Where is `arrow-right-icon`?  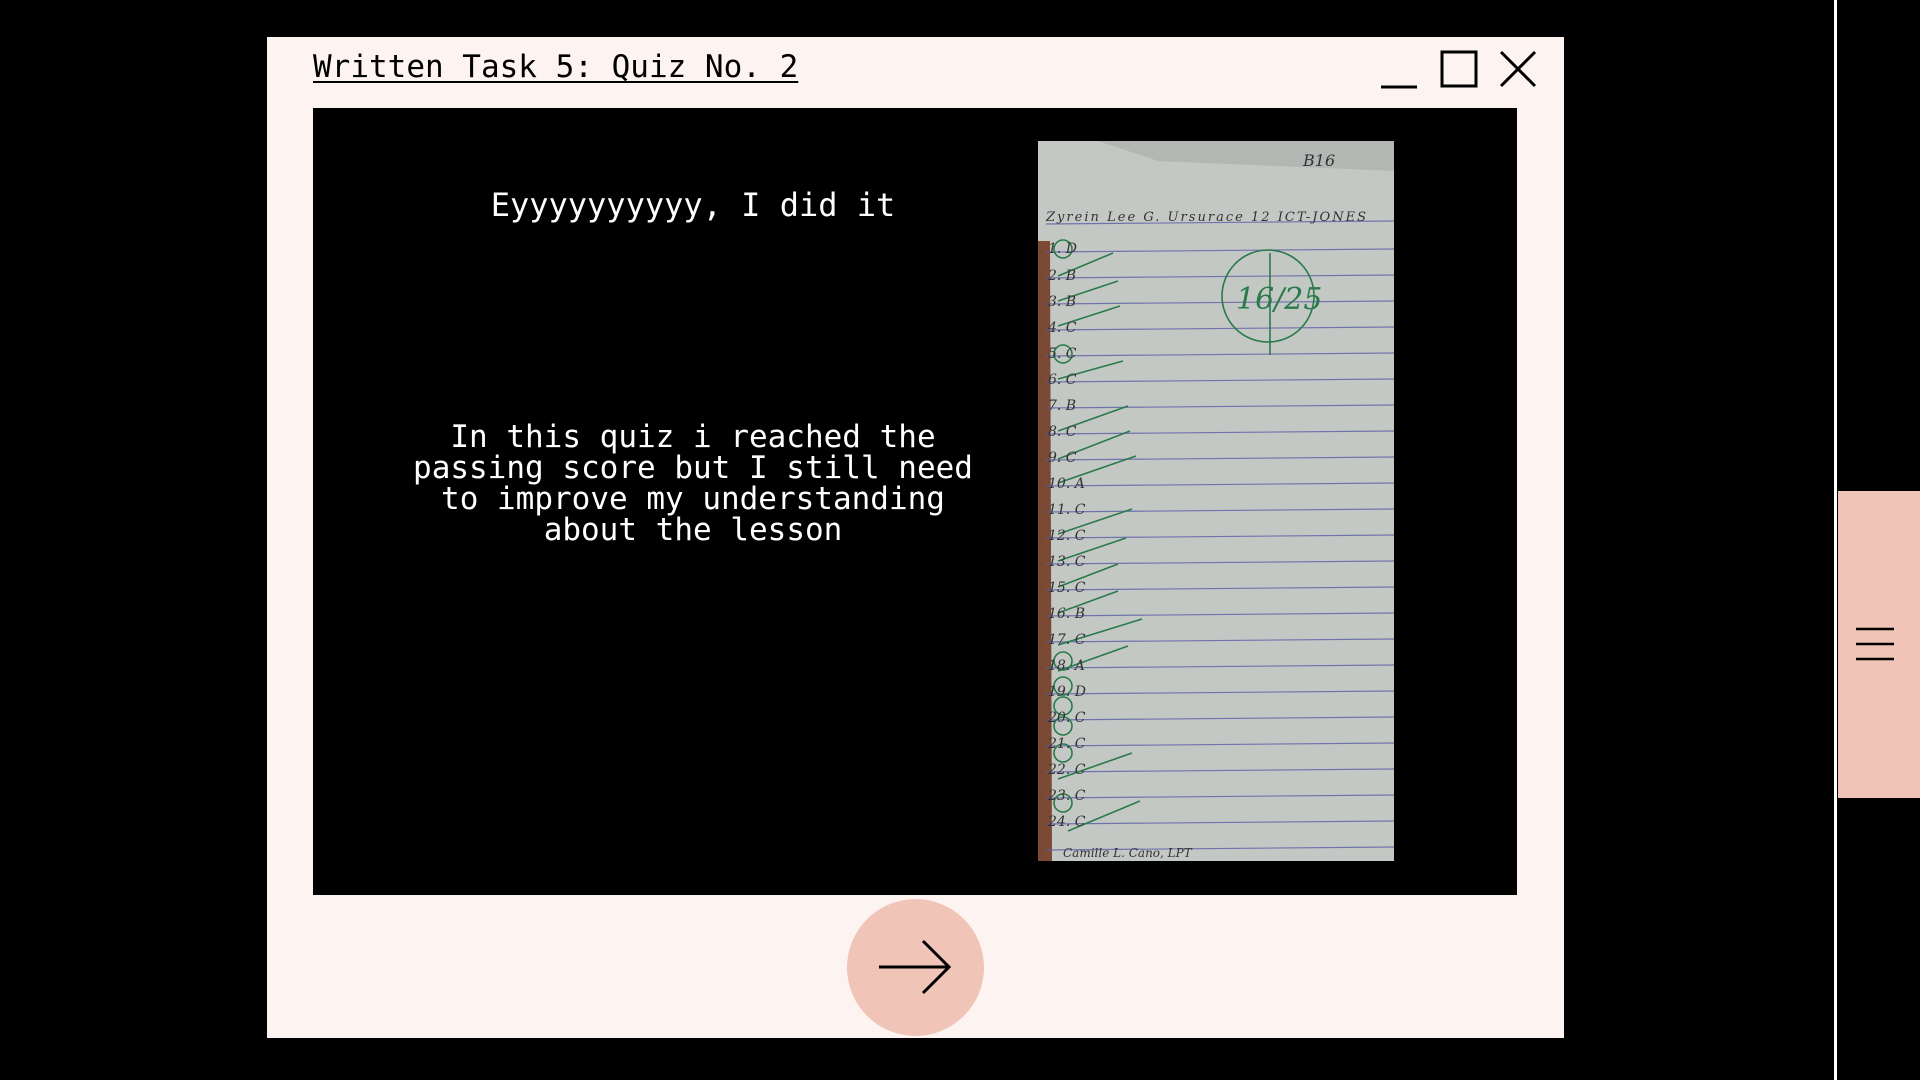 arrow-right-icon is located at coordinates (915, 967).